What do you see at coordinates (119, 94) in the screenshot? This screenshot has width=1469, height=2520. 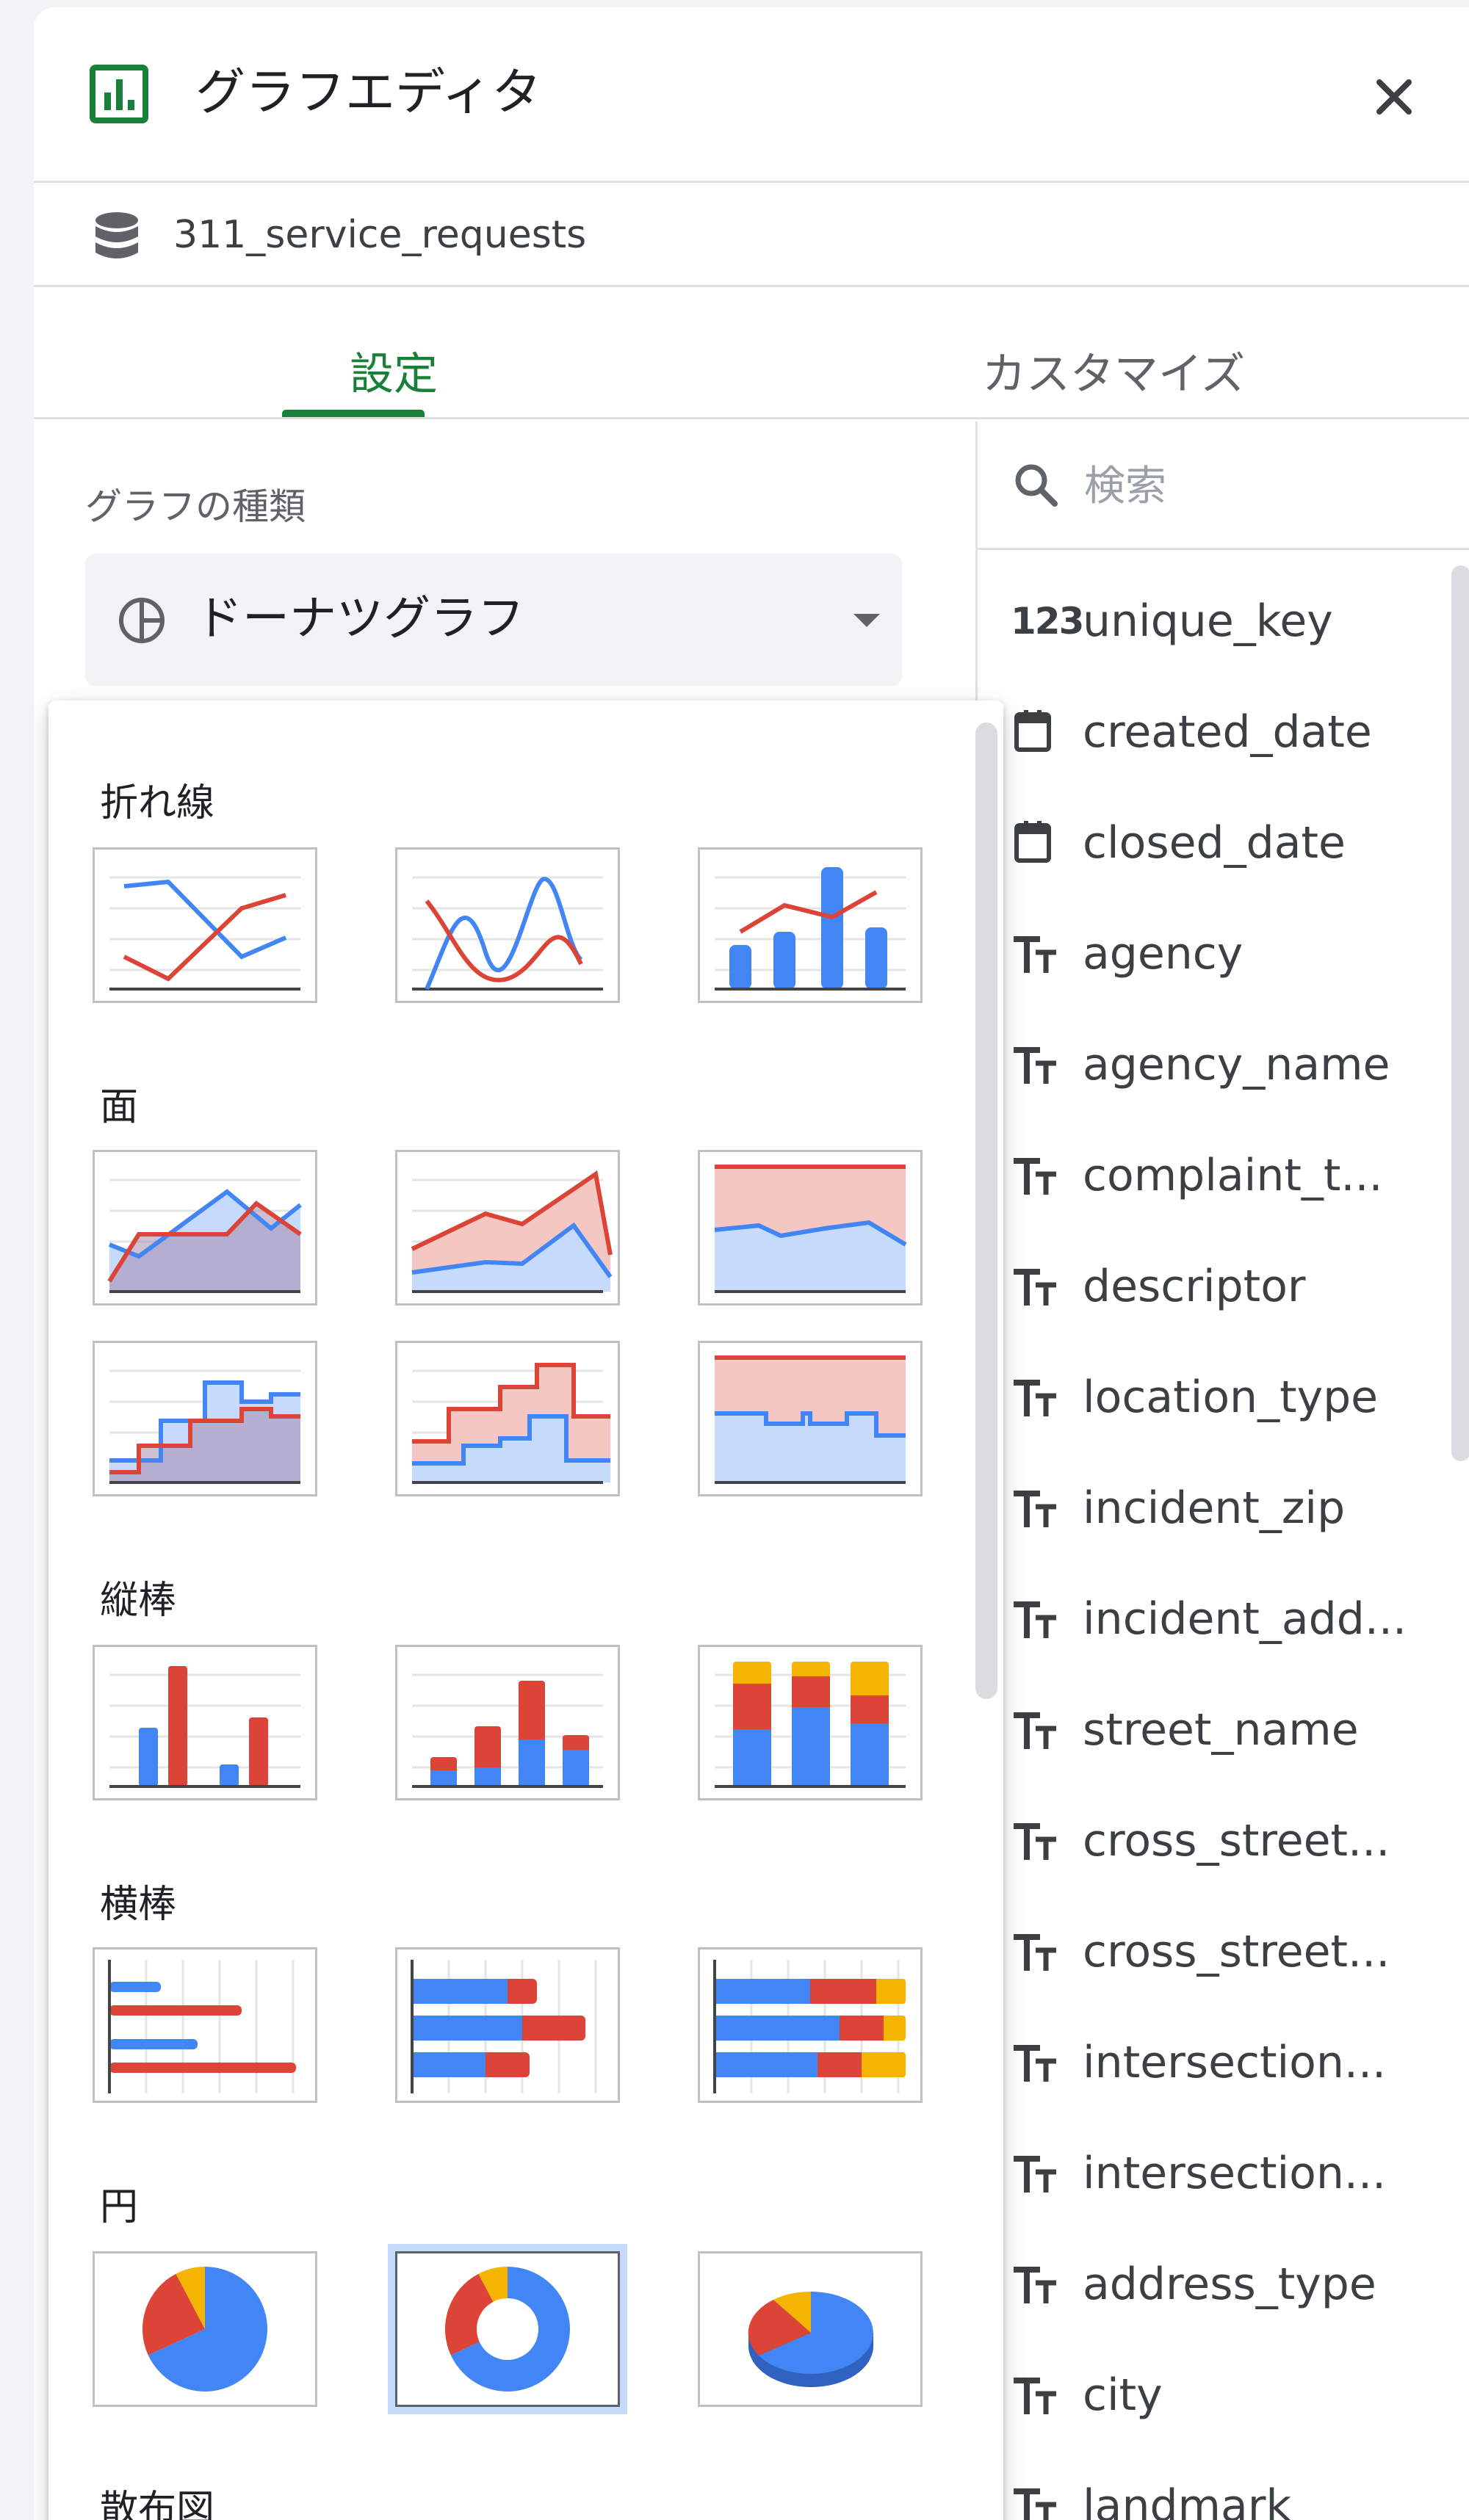 I see `chart-icon` at bounding box center [119, 94].